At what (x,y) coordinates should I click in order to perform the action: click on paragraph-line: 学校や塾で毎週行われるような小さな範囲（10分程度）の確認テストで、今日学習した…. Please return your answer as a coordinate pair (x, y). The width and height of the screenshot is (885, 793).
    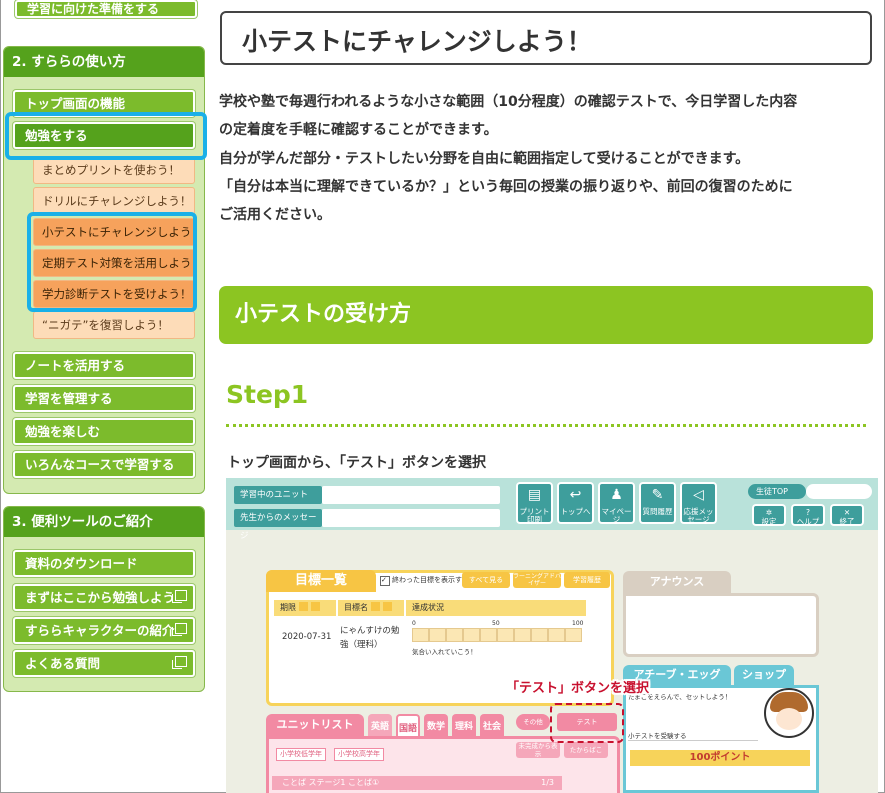
    Looking at the image, I should click on (508, 102).